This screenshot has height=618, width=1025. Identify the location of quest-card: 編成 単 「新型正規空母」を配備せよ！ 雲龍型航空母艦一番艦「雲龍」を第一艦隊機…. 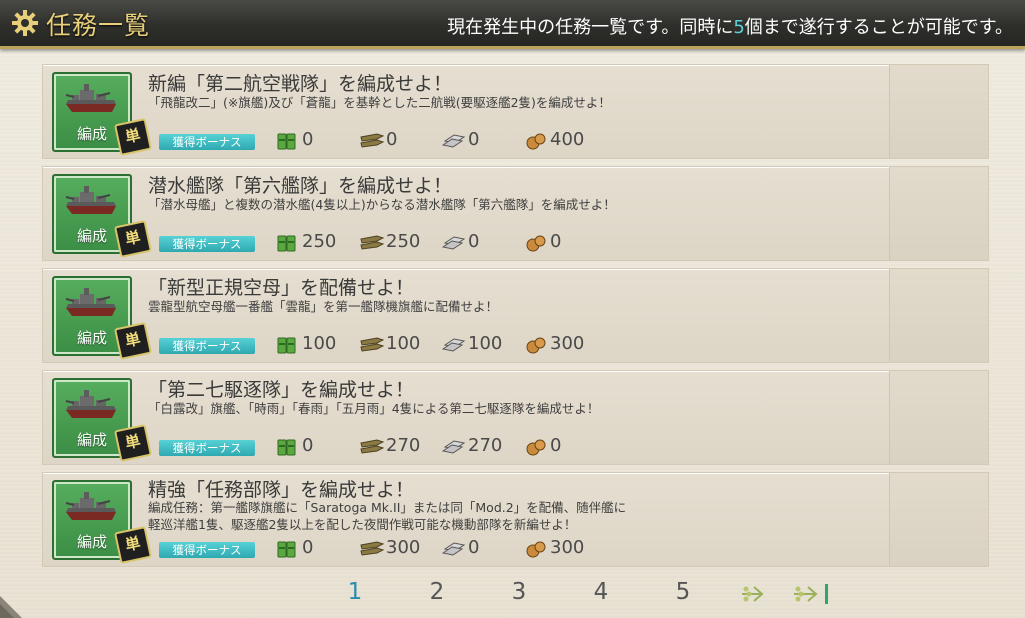
(515, 315).